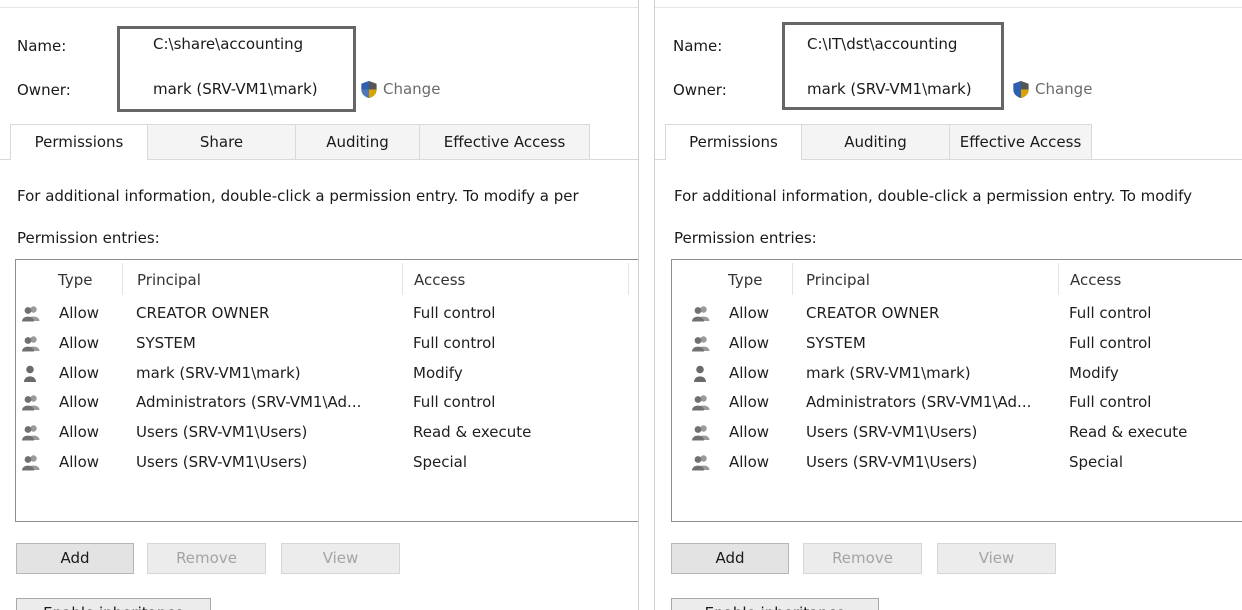 This screenshot has width=1242, height=610. I want to click on panel-divider, so click(638, 305).